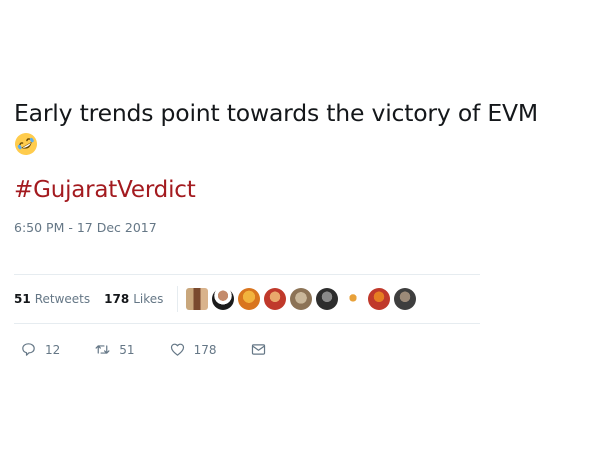 The width and height of the screenshot is (600, 450). Describe the element at coordinates (303, 228) in the screenshot. I see `tweet-timestamp: 6:50 PM - 17 Dec 2017` at that location.